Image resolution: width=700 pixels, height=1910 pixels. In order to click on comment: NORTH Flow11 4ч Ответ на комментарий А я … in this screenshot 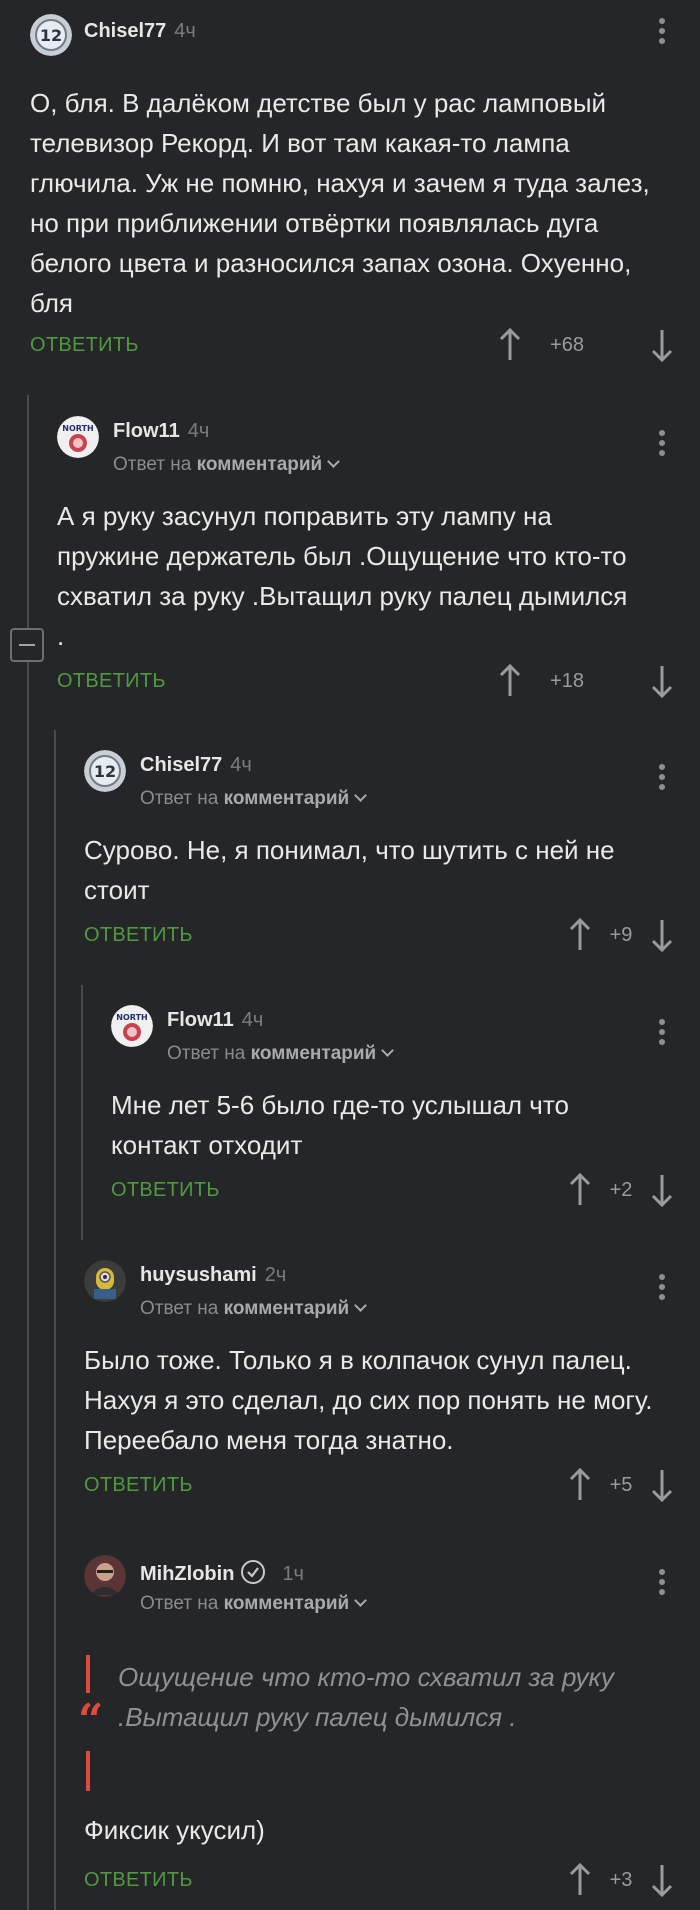, I will do `click(365, 561)`.